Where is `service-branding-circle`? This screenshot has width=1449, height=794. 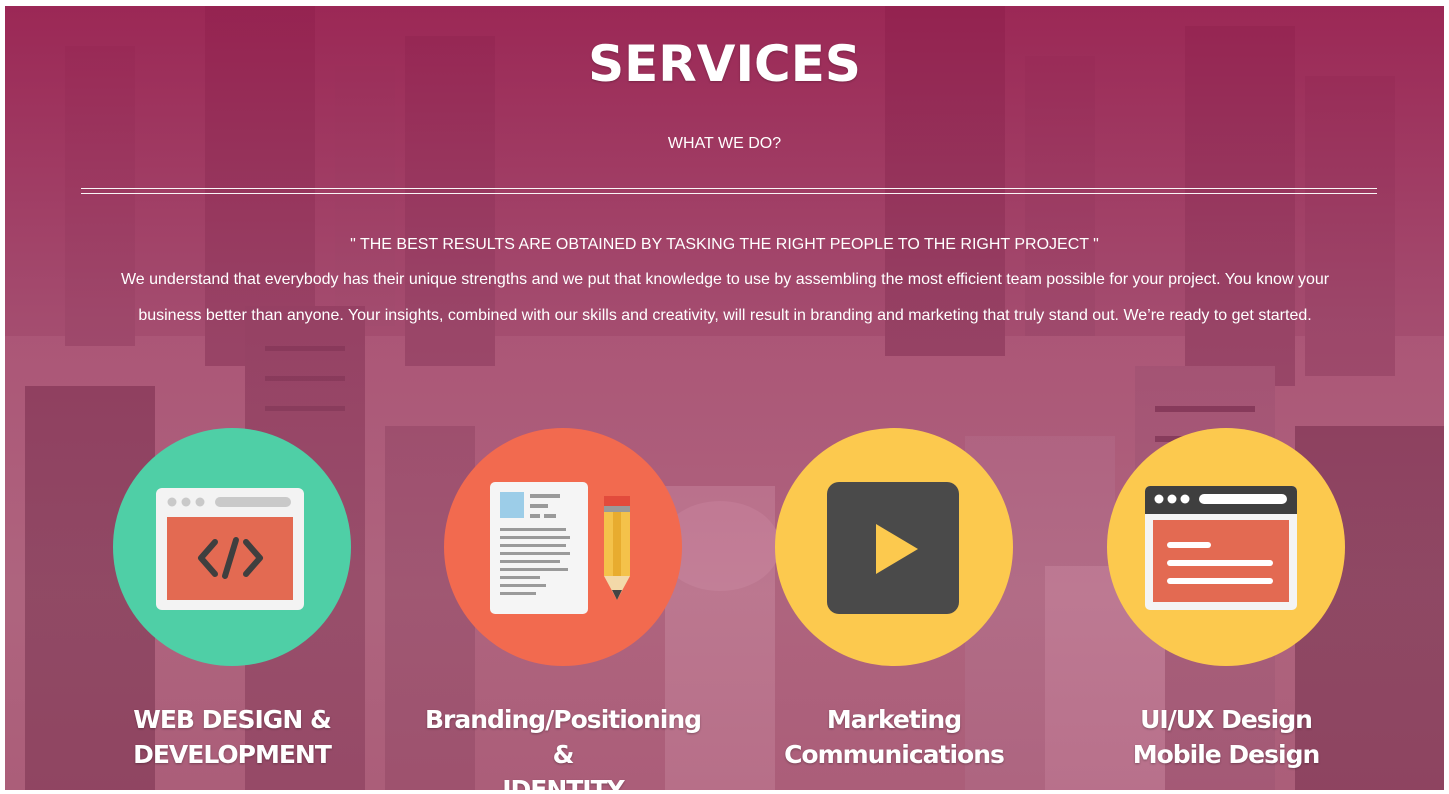
service-branding-circle is located at coordinates (563, 547).